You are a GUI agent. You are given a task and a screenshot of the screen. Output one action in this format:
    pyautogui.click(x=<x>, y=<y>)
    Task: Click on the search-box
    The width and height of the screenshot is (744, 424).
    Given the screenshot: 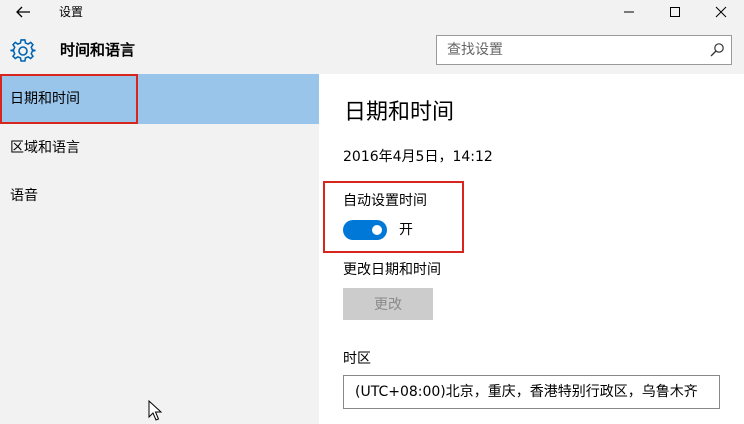 What is the action you would take?
    pyautogui.click(x=584, y=50)
    